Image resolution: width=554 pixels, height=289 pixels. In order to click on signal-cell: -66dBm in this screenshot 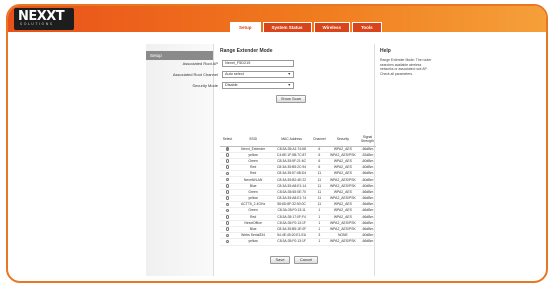, I will do `click(367, 242)`.